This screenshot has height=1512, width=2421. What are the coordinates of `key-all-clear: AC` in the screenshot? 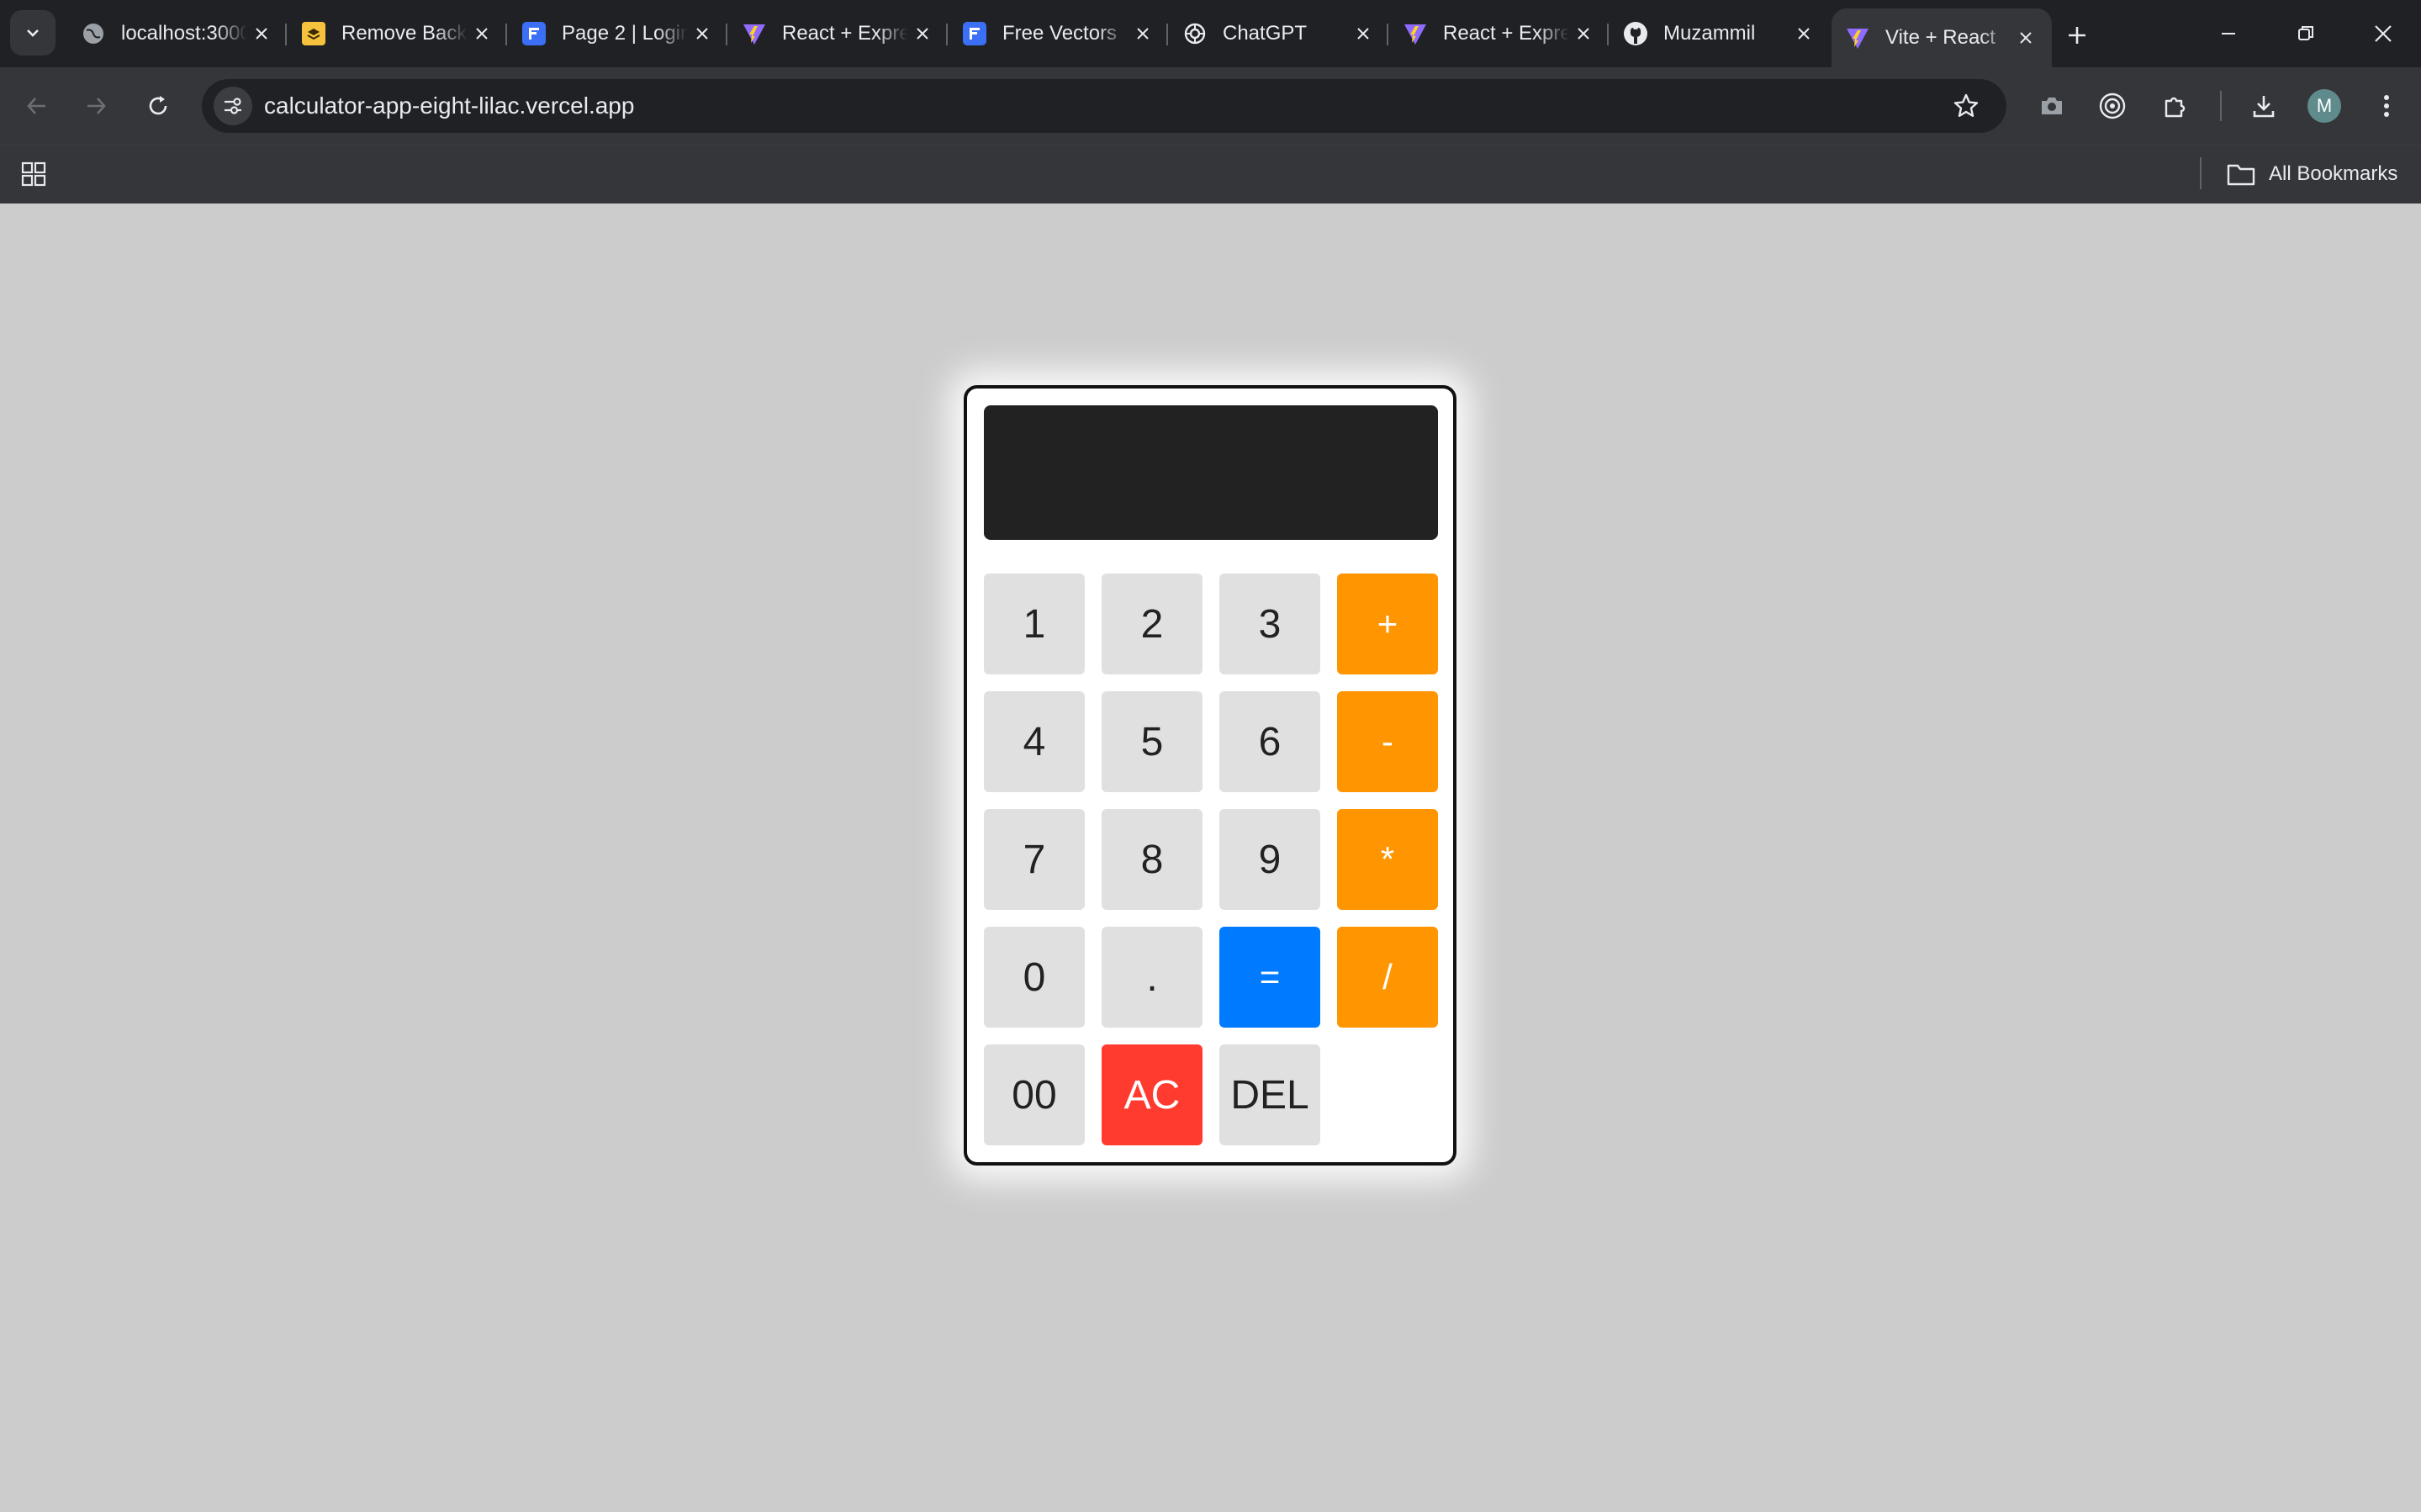 It's located at (1152, 1094).